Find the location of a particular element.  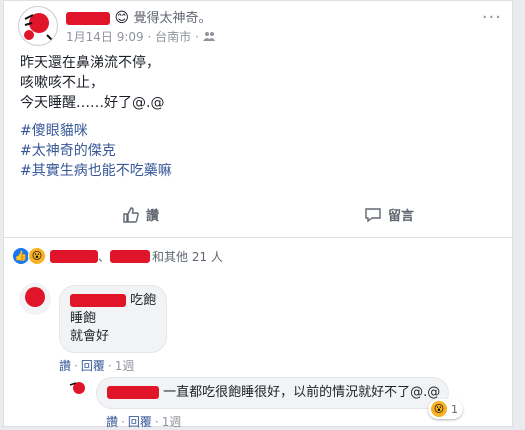

post-action-bar: 讚 留言 is located at coordinates (258, 217).